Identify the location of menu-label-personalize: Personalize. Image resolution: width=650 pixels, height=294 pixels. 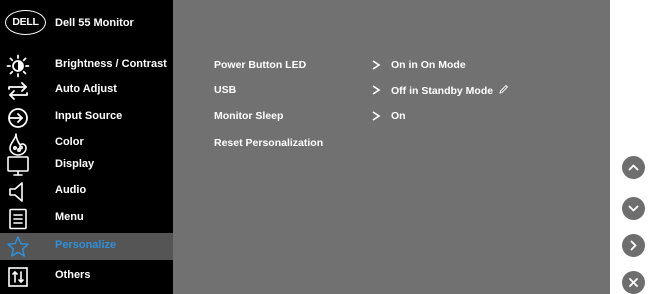
(86, 245).